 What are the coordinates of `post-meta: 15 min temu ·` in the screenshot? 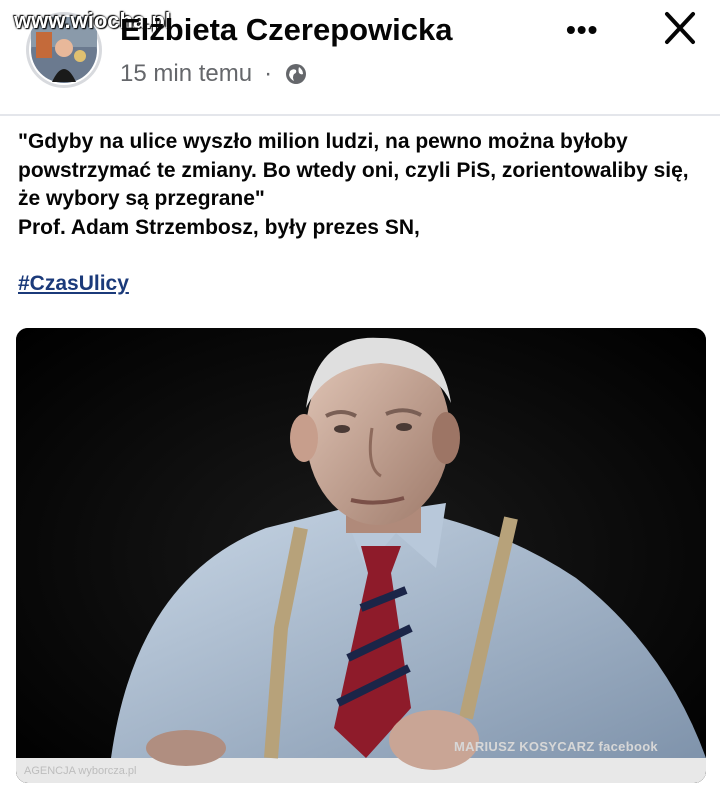 It's located at (214, 74).